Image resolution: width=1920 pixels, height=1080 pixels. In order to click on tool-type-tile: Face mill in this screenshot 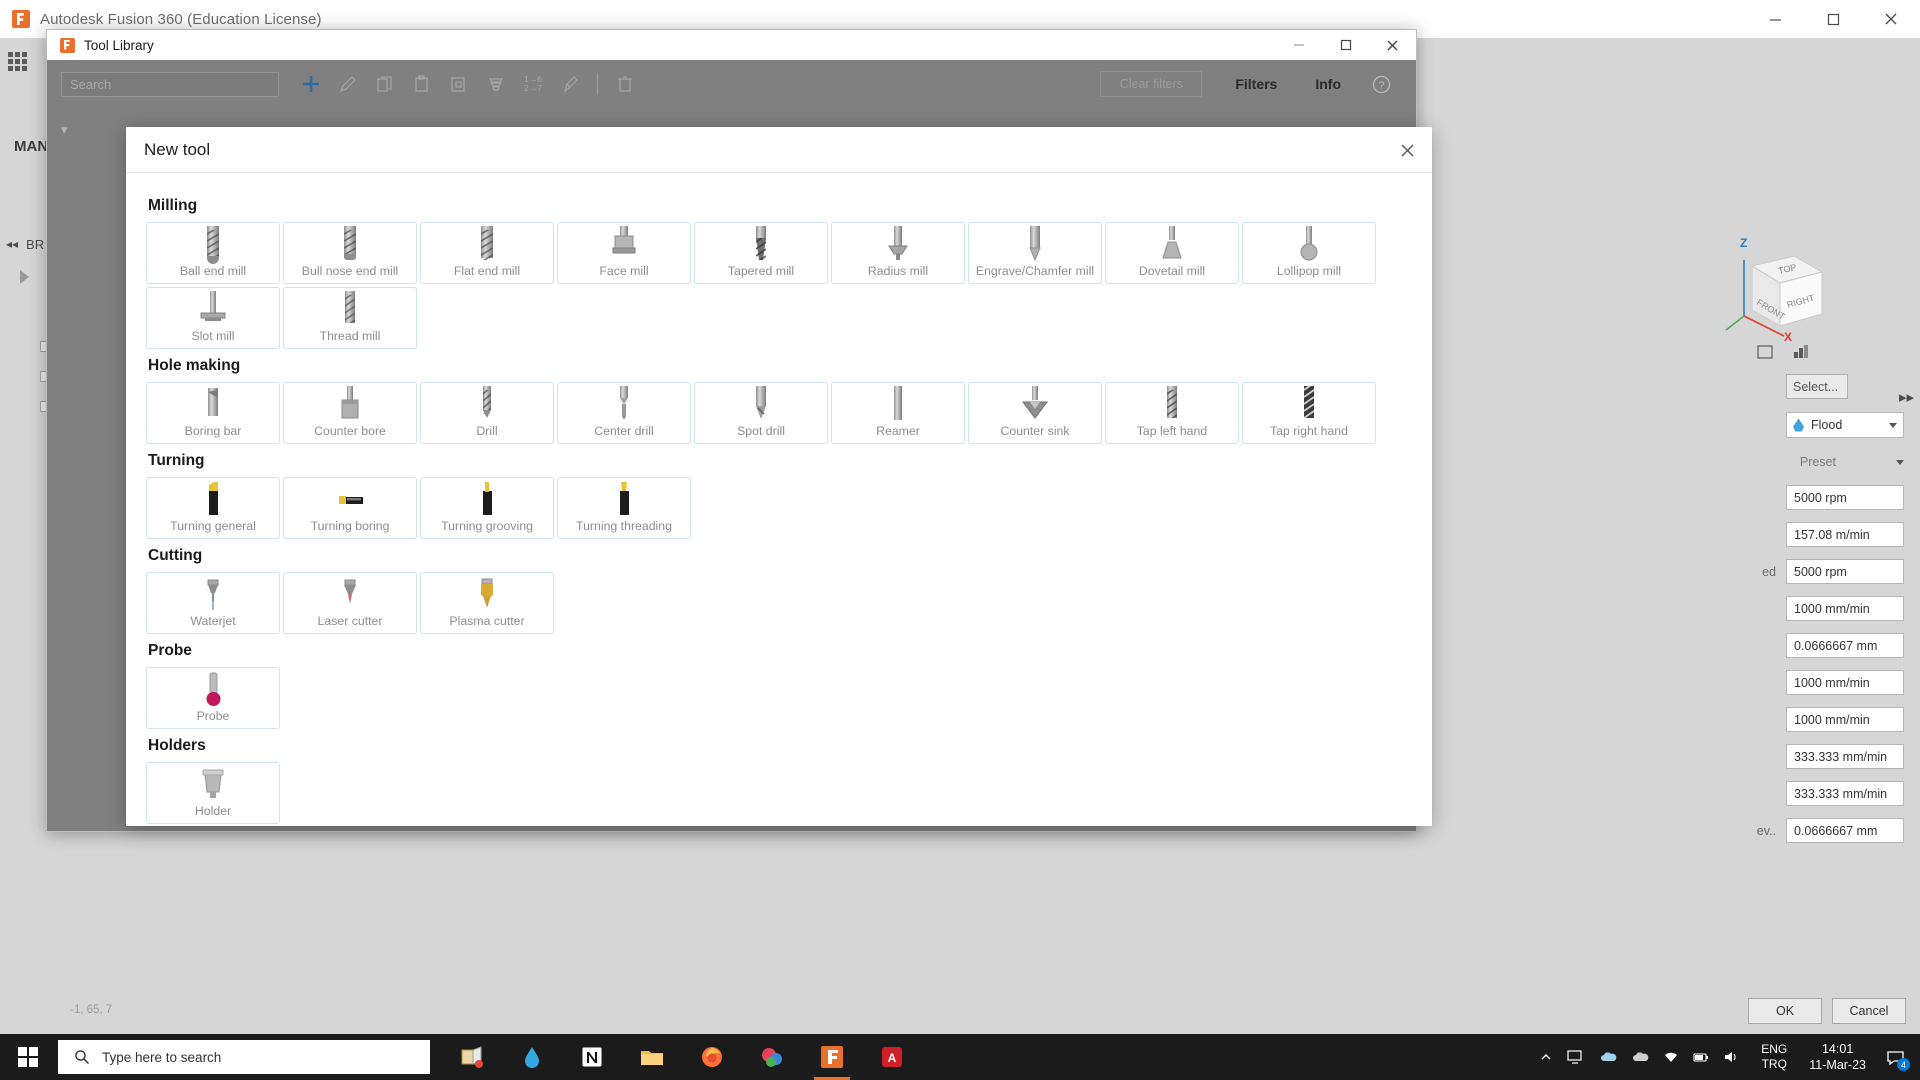, I will do `click(624, 253)`.